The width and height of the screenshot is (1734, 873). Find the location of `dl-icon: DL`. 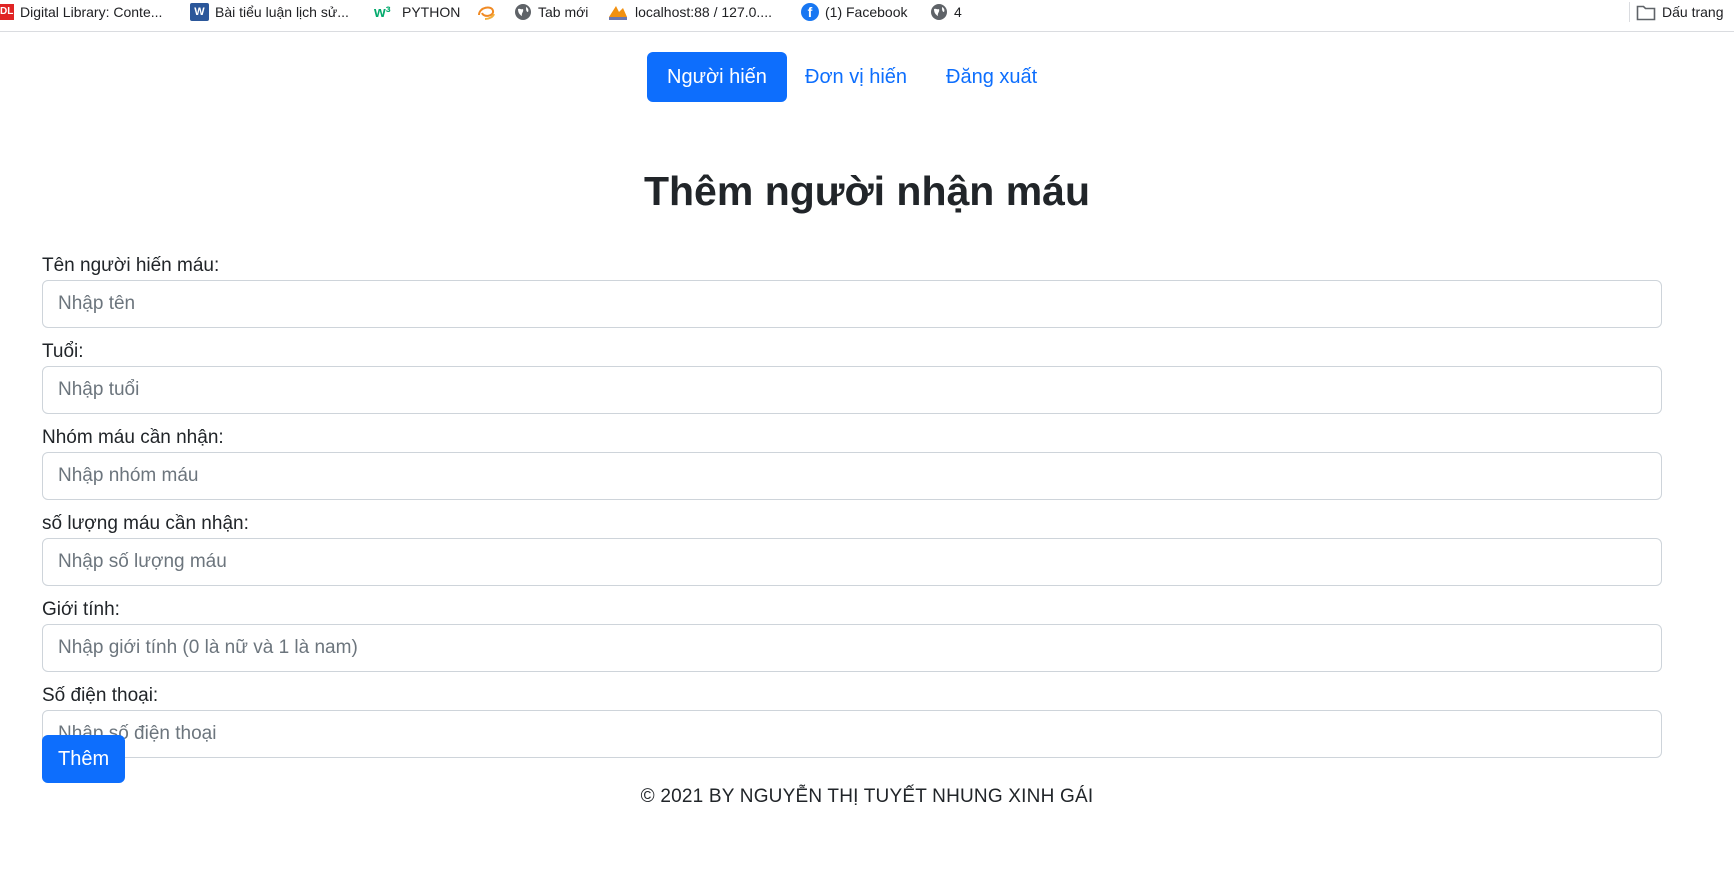

dl-icon: DL is located at coordinates (7, 12).